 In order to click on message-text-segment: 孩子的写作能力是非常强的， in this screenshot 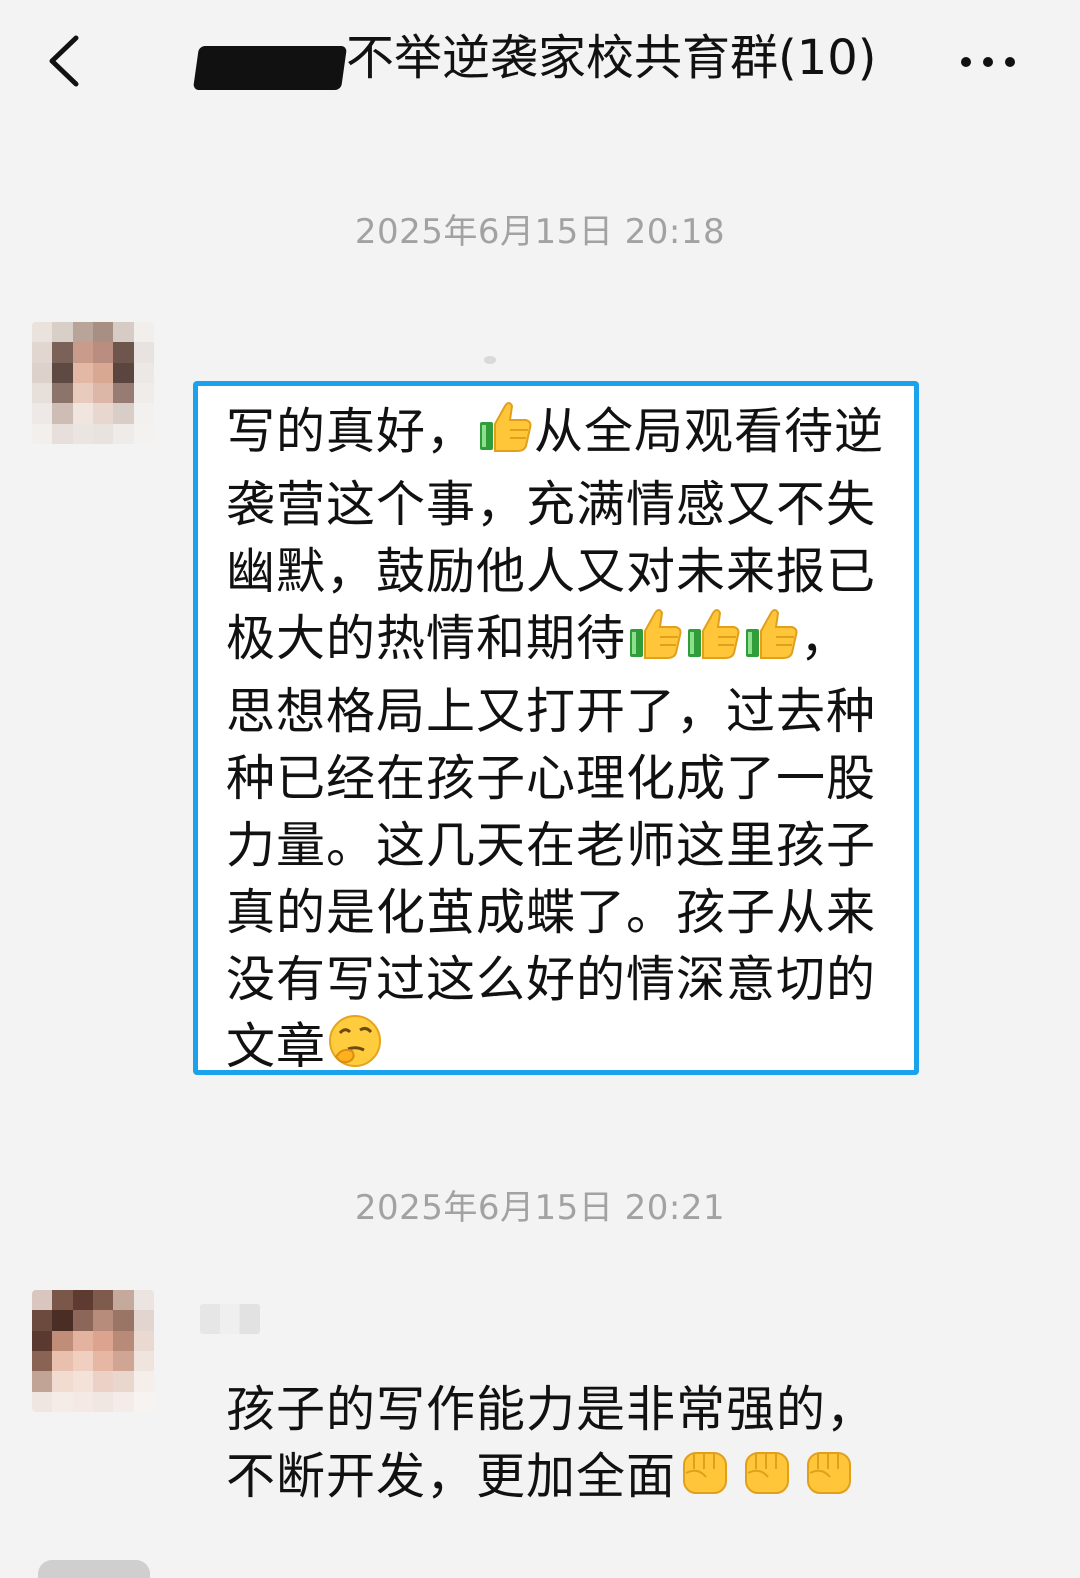, I will do `click(551, 1409)`.